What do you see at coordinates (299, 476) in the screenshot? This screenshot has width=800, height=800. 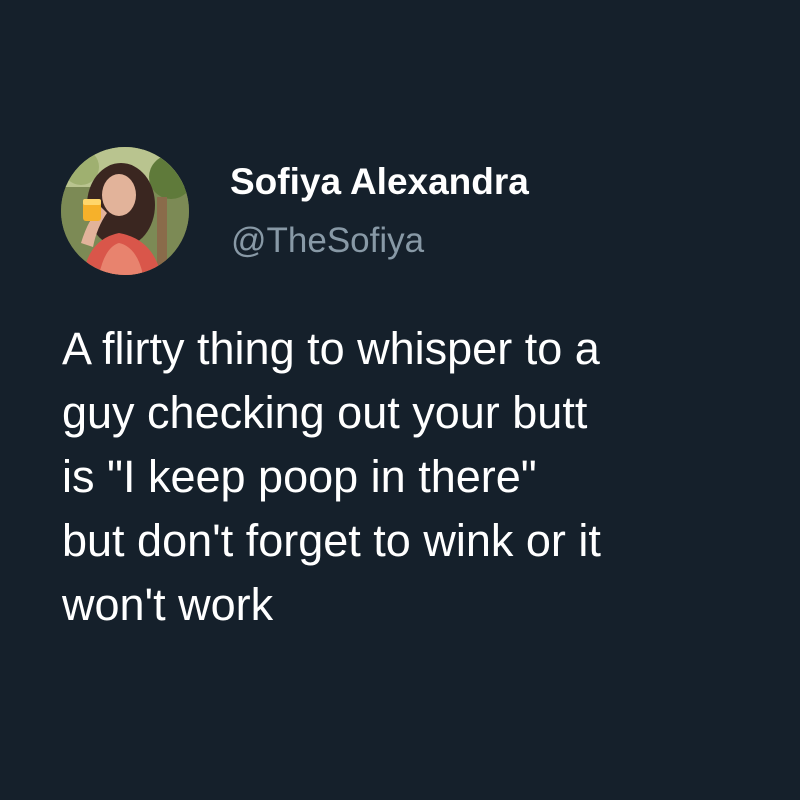 I see `tweet-text-line: is "I keep poop in there"` at bounding box center [299, 476].